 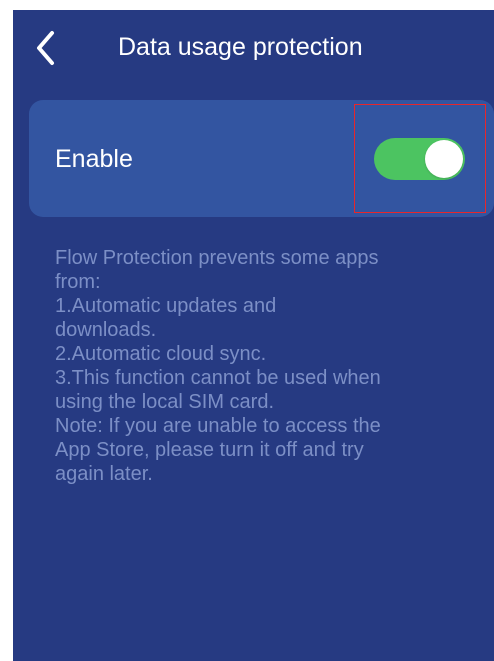 I want to click on description-line: Note: If you are unable to access the, so click(x=218, y=426).